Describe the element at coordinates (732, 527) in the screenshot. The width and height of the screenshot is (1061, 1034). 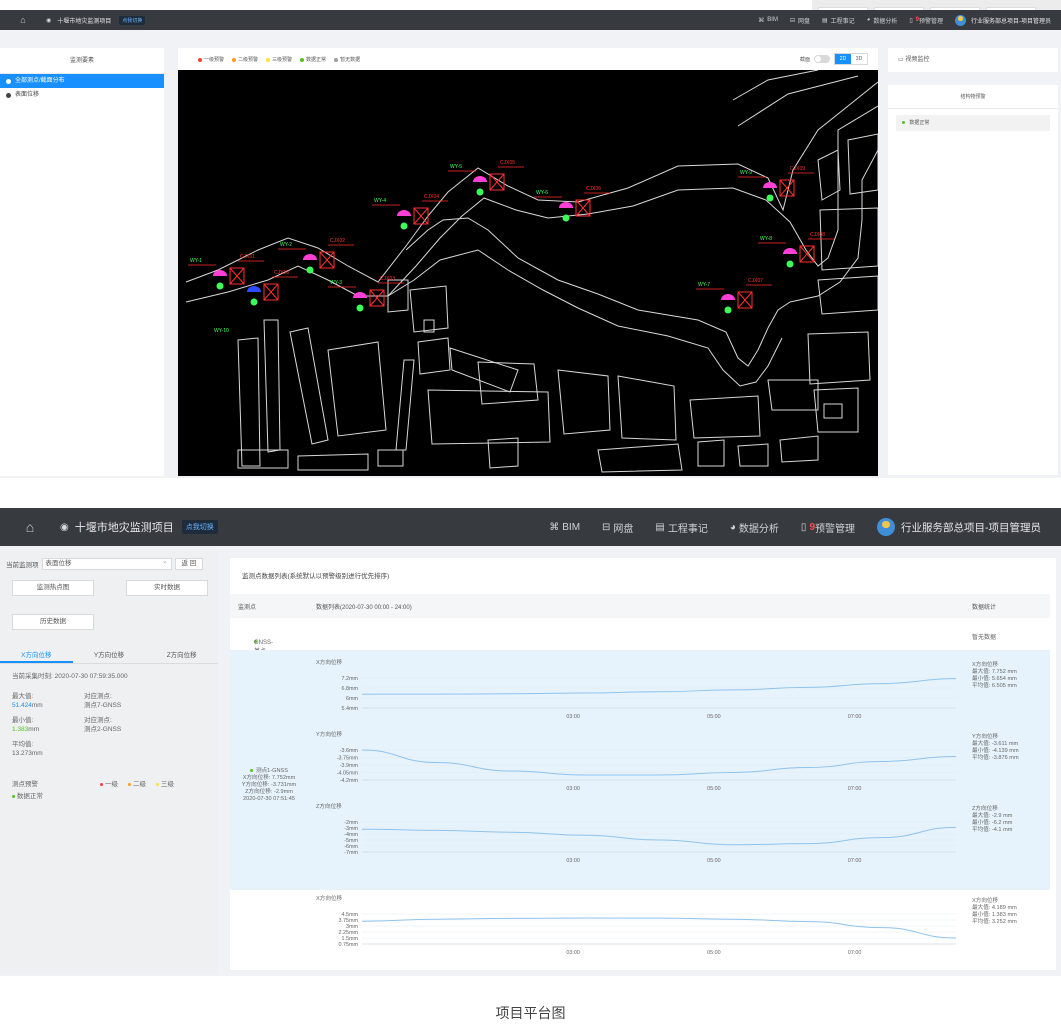
I see `pie-chart-icon: ◕` at that location.